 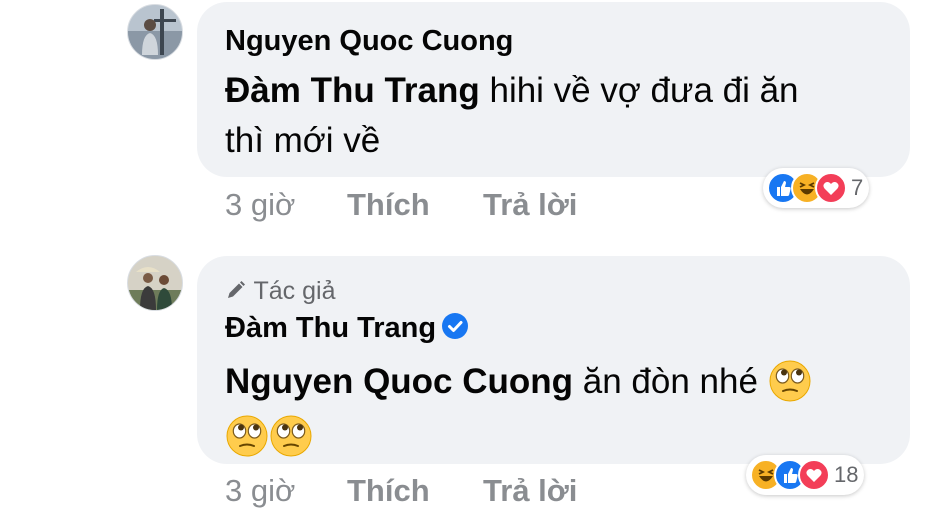 What do you see at coordinates (330, 328) in the screenshot?
I see `comment-author-name: Đàm Thu Trang` at bounding box center [330, 328].